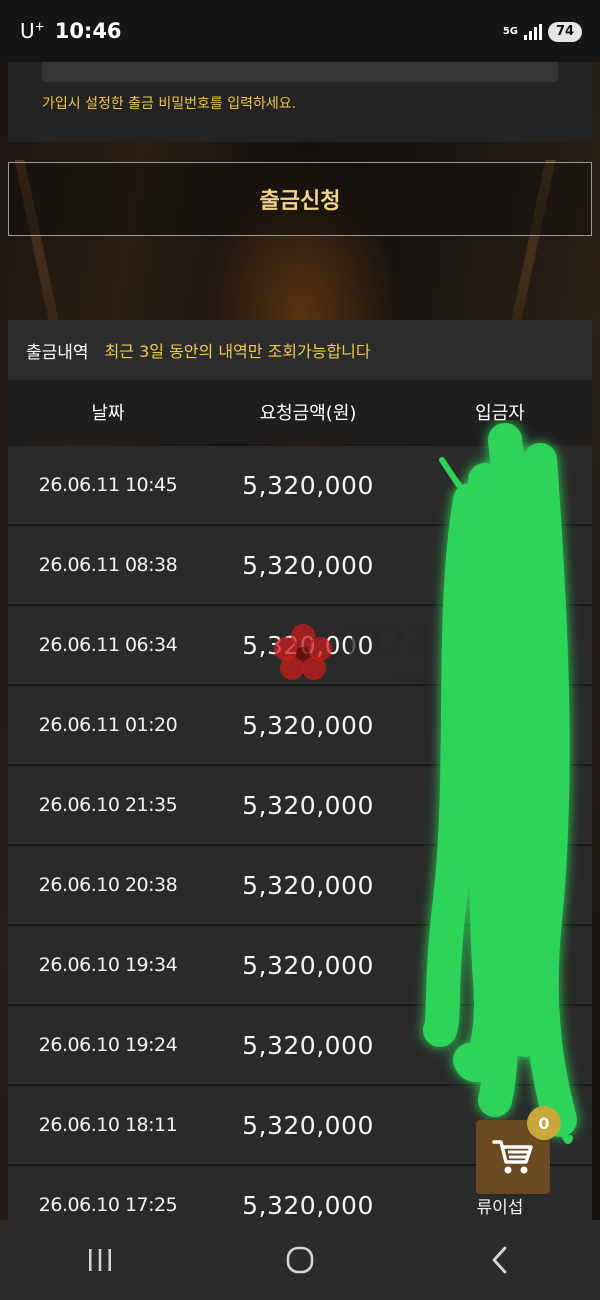 The width and height of the screenshot is (600, 1300). Describe the element at coordinates (57, 352) in the screenshot. I see `history-title: 출금내역` at that location.